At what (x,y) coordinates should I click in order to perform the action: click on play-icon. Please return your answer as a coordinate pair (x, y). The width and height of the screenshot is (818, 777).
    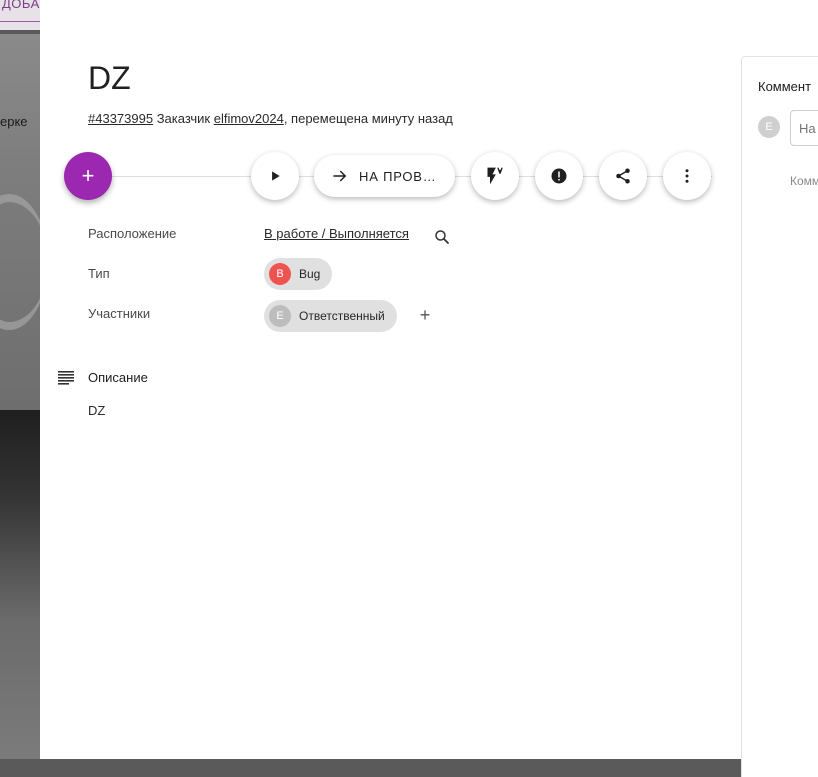
    Looking at the image, I should click on (276, 176).